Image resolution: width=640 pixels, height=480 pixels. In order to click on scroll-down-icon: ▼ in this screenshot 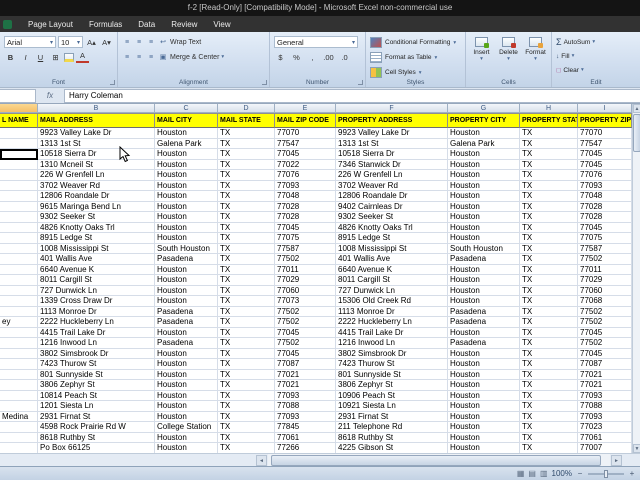, I will do `click(636, 448)`.